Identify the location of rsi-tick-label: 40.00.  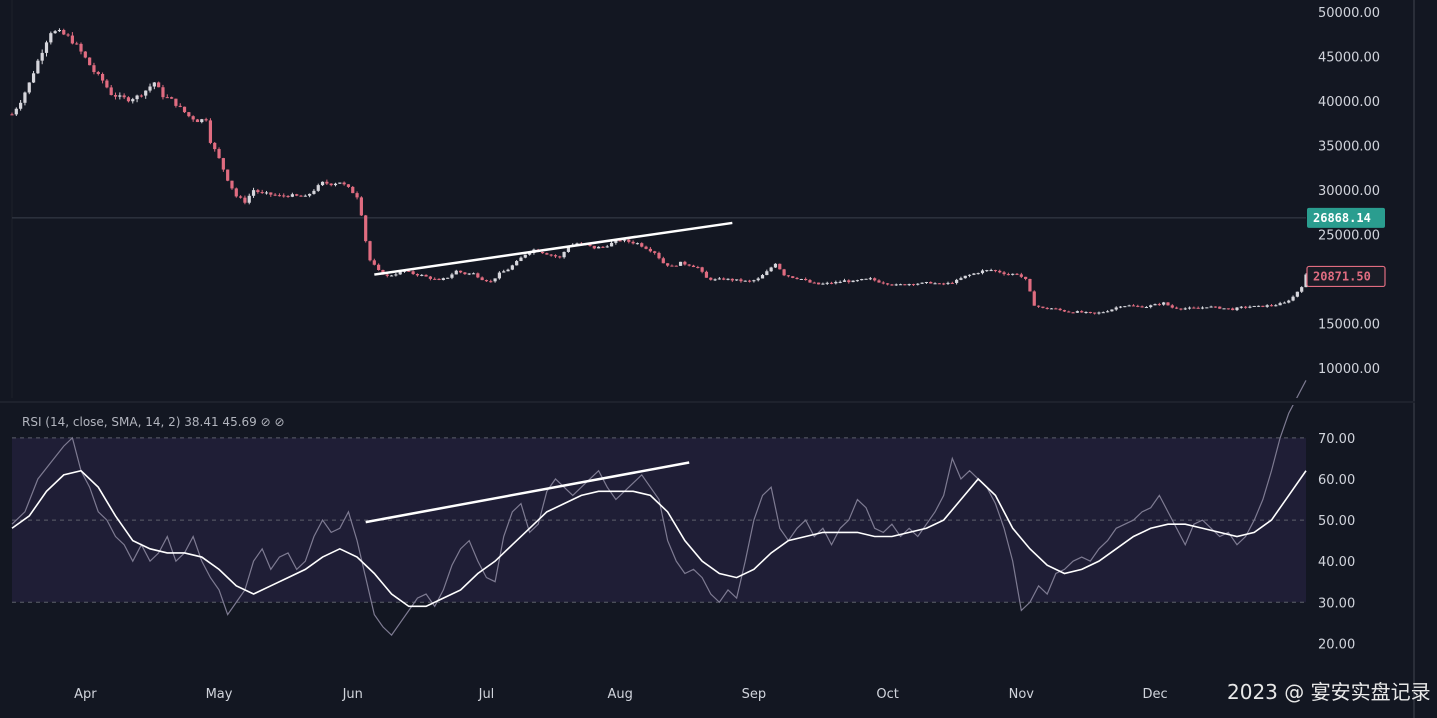
(1336, 562).